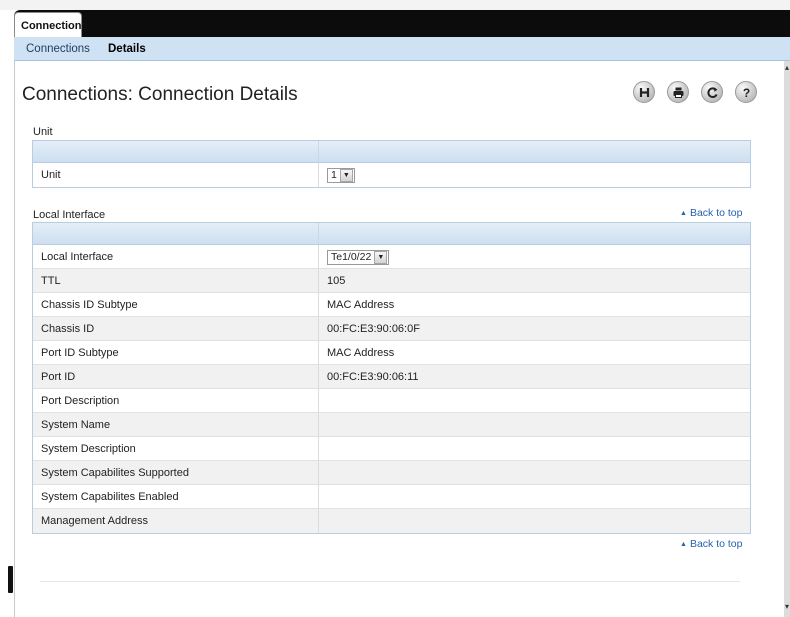 Image resolution: width=790 pixels, height=617 pixels. Describe the element at coordinates (176, 496) in the screenshot. I see `row-label: System Capabilites Enabled` at that location.